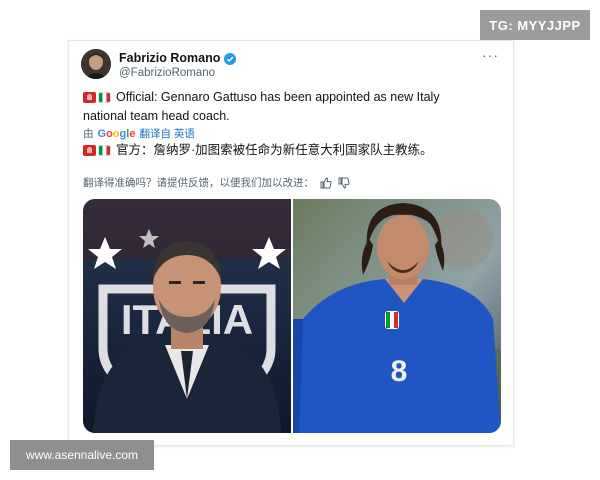  Describe the element at coordinates (326, 182) in the screenshot. I see `thumbs-up-icon` at that location.